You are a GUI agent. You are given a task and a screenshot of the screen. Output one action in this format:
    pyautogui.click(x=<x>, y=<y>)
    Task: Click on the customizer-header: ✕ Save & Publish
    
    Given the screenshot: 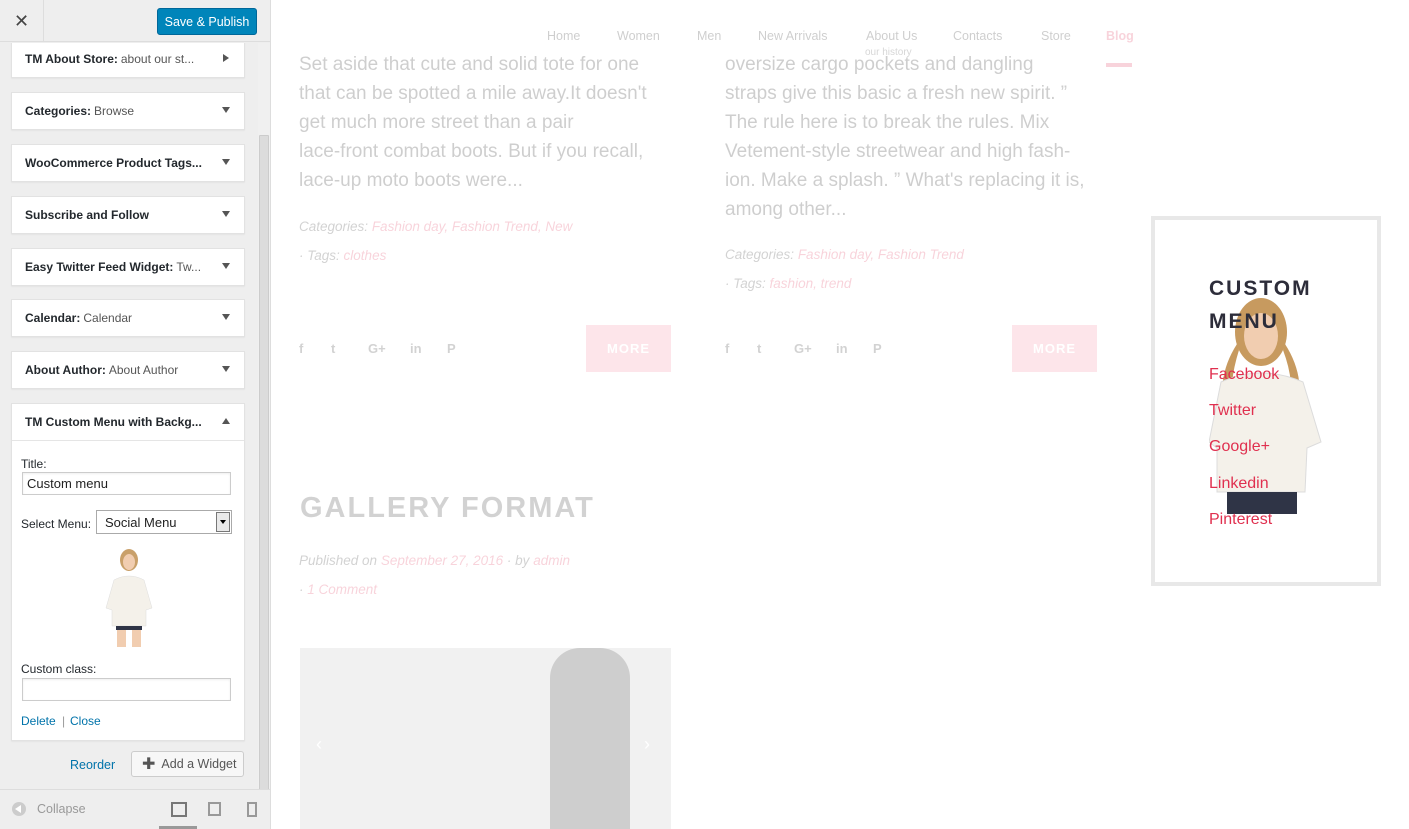 What is the action you would take?
    pyautogui.click(x=135, y=21)
    